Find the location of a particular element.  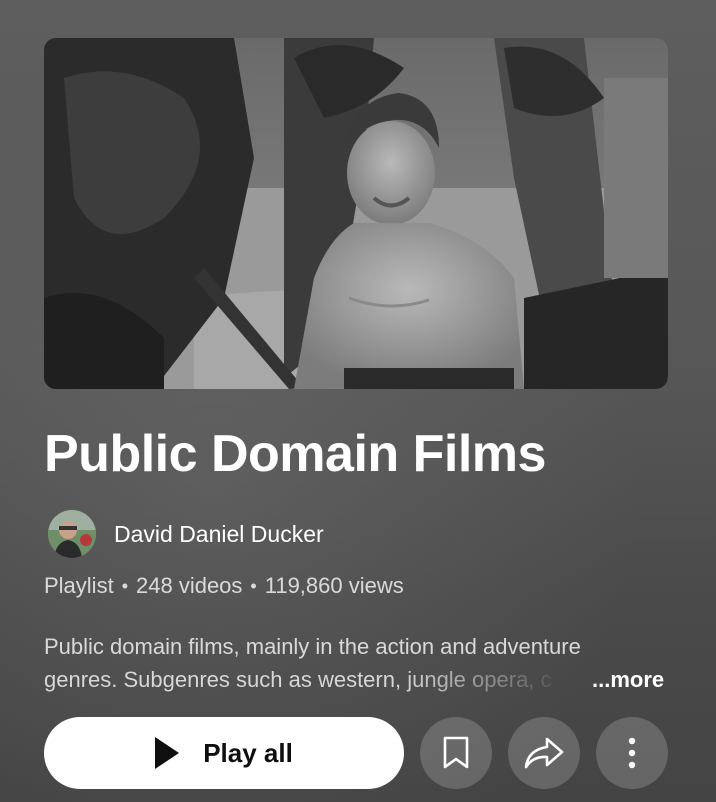

play-all-label: Play all is located at coordinates (248, 752).